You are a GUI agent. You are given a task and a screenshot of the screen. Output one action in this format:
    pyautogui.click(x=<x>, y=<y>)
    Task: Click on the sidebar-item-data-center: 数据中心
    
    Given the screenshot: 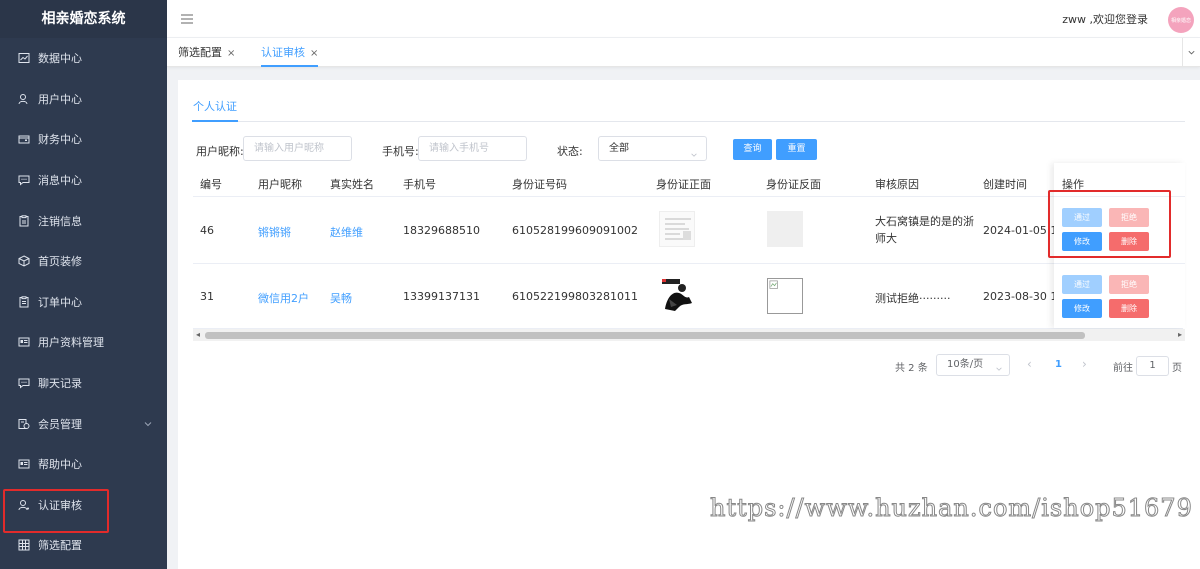 What is the action you would take?
    pyautogui.click(x=83, y=58)
    